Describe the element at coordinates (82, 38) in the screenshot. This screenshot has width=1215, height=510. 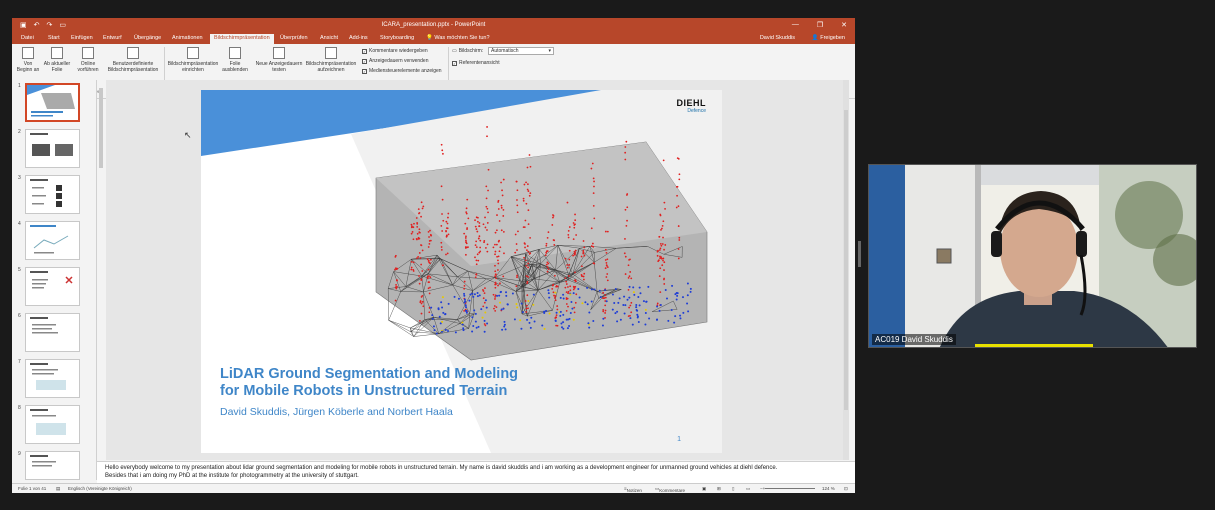
I see `tab-einfuegen: Einfügen` at that location.